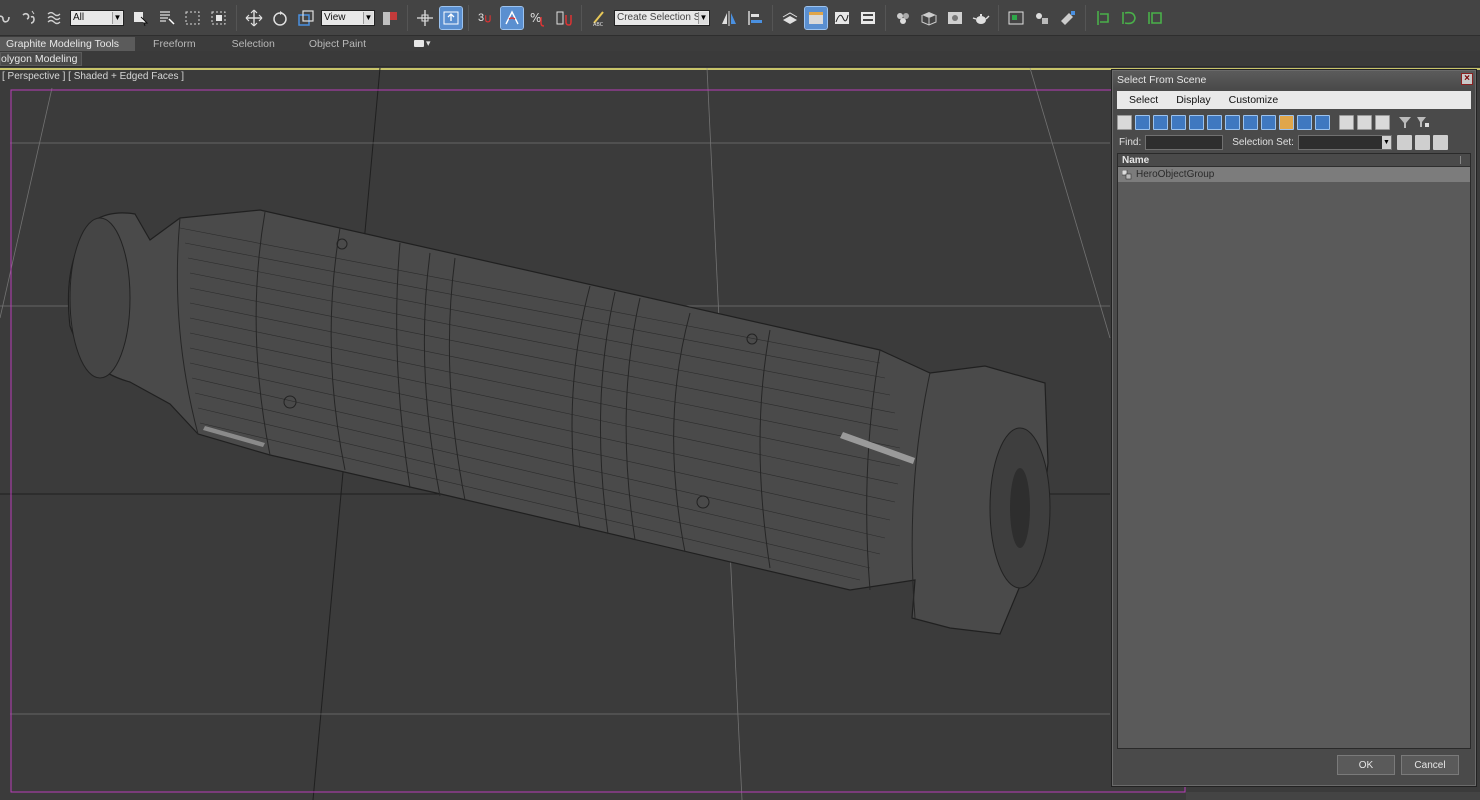 Image resolution: width=1480 pixels, height=800 pixels. I want to click on tab-graphite-modeling-tools: Graphite Modeling Tools, so click(68, 43).